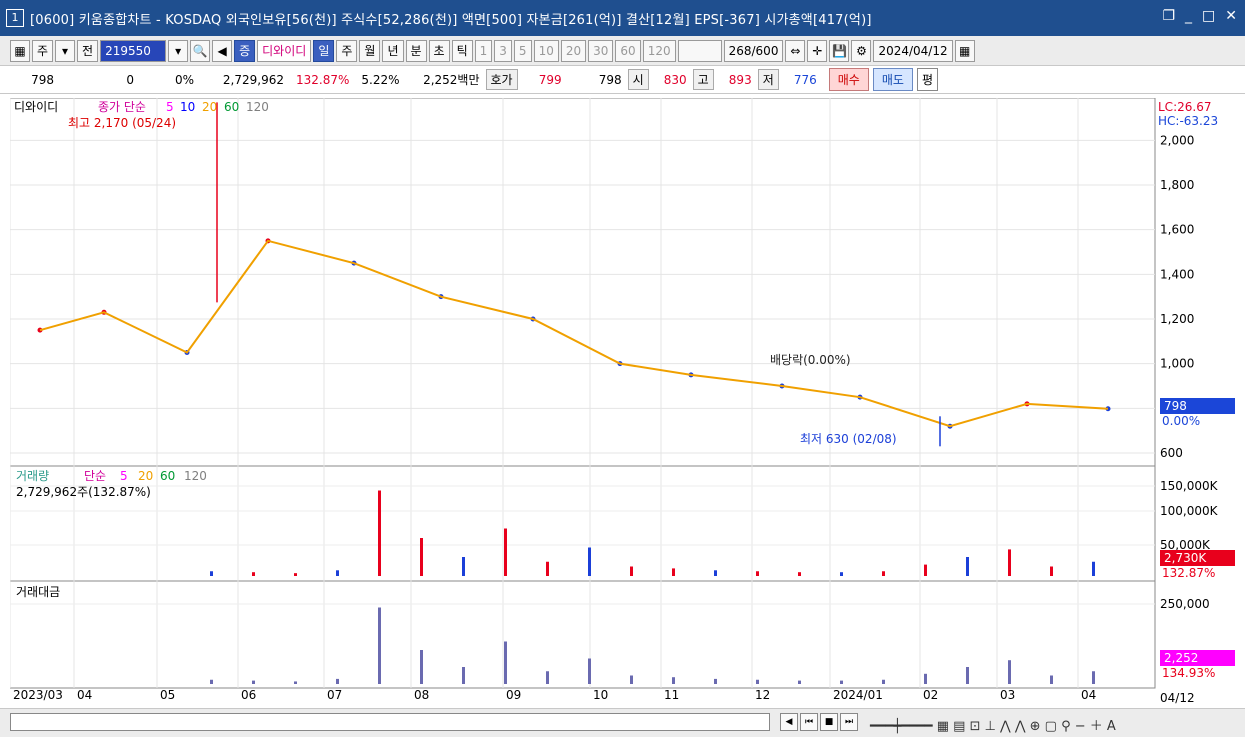 The width and height of the screenshot is (1245, 737). What do you see at coordinates (284, 50) in the screenshot?
I see `stock-name: 디와이디` at bounding box center [284, 50].